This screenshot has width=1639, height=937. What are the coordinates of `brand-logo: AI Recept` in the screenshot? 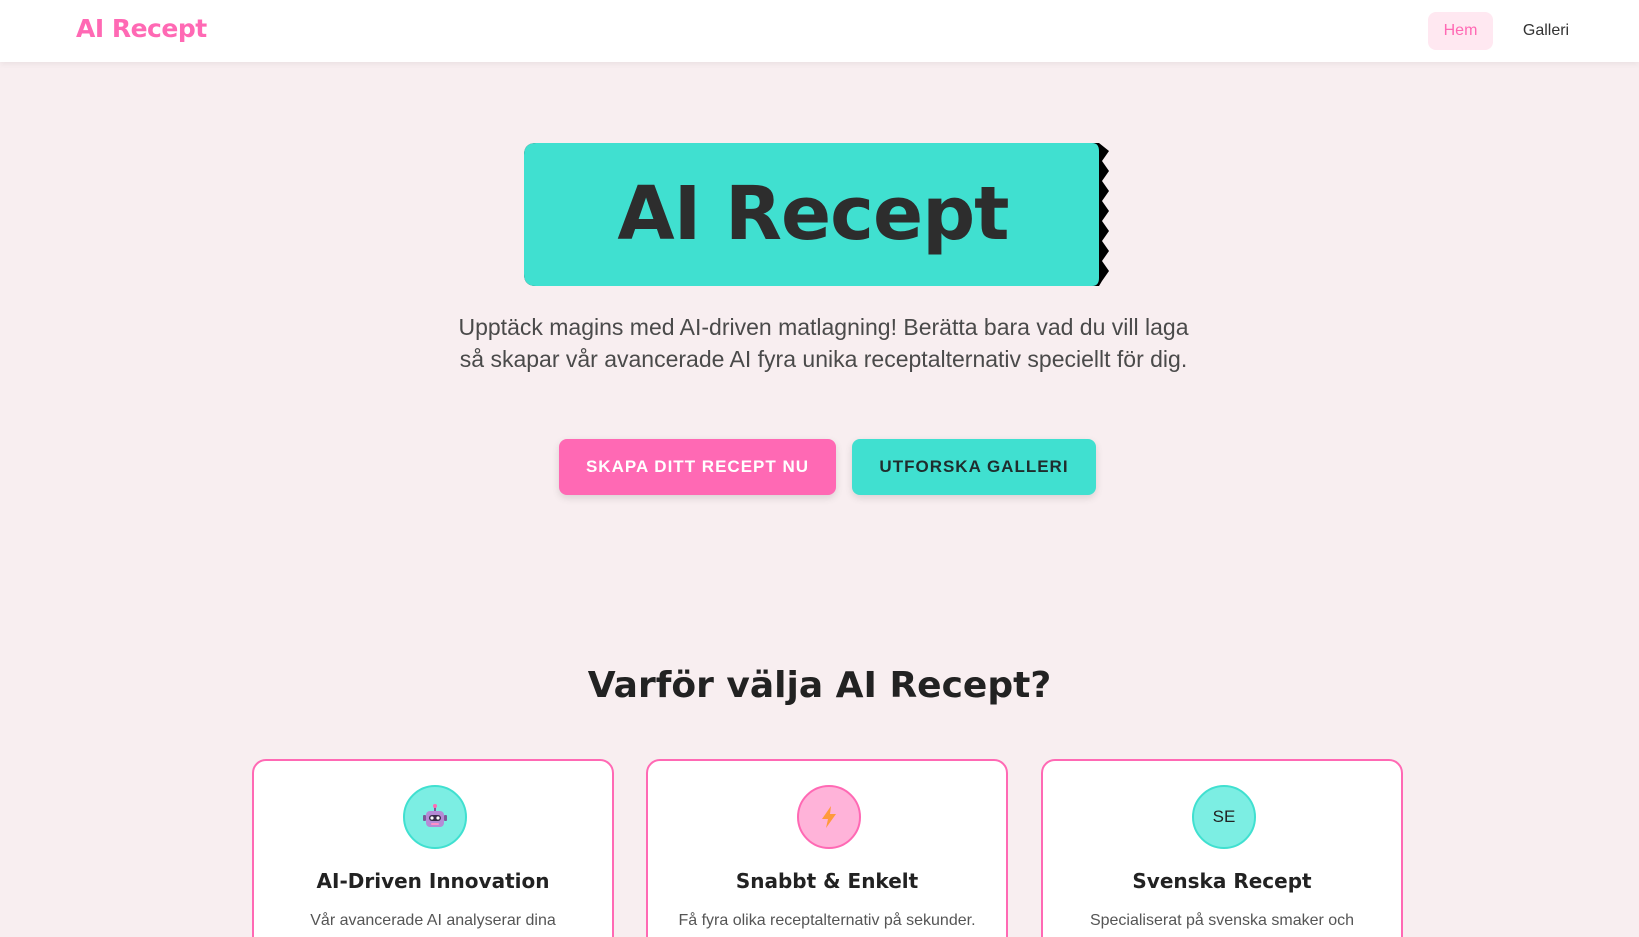 It's located at (141, 28).